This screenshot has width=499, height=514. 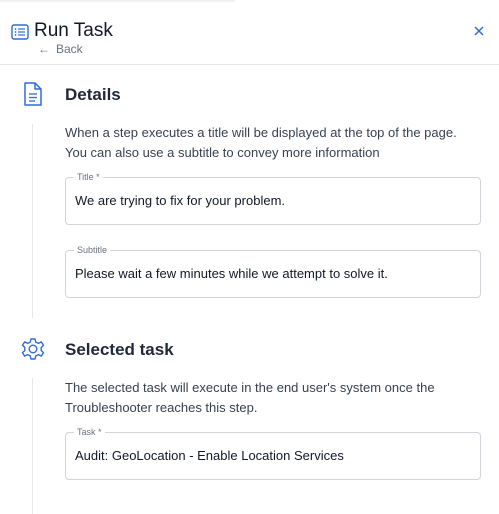 I want to click on panel-header: Run Task ← Back, so click(x=249, y=32).